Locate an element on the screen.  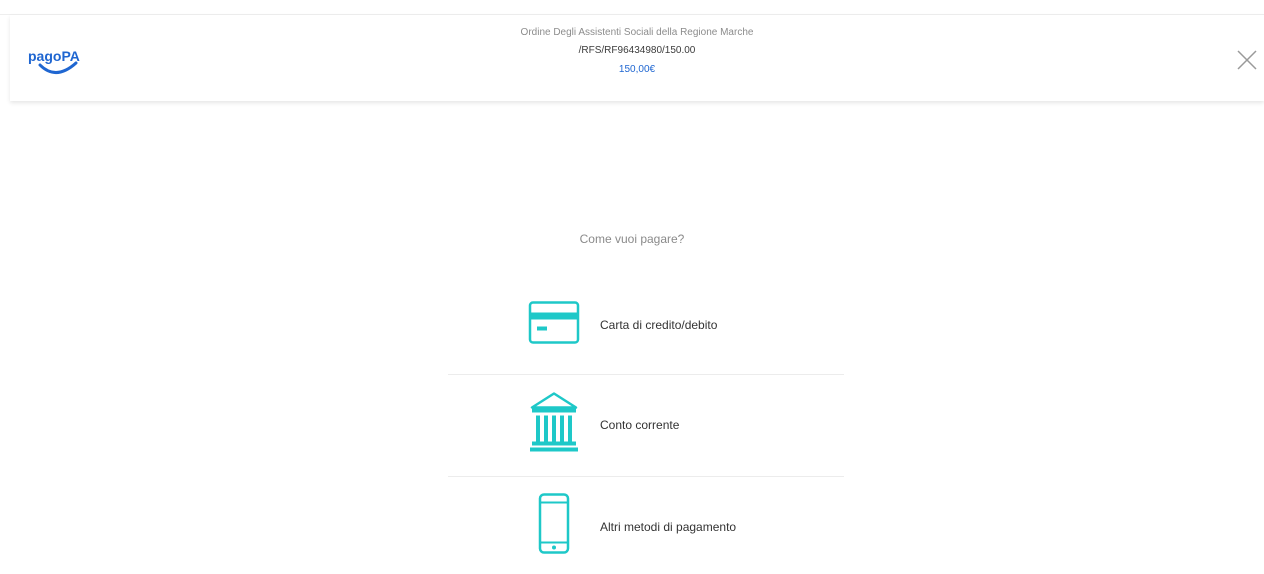
method-bank-account: Conto corrente is located at coordinates (646, 425).